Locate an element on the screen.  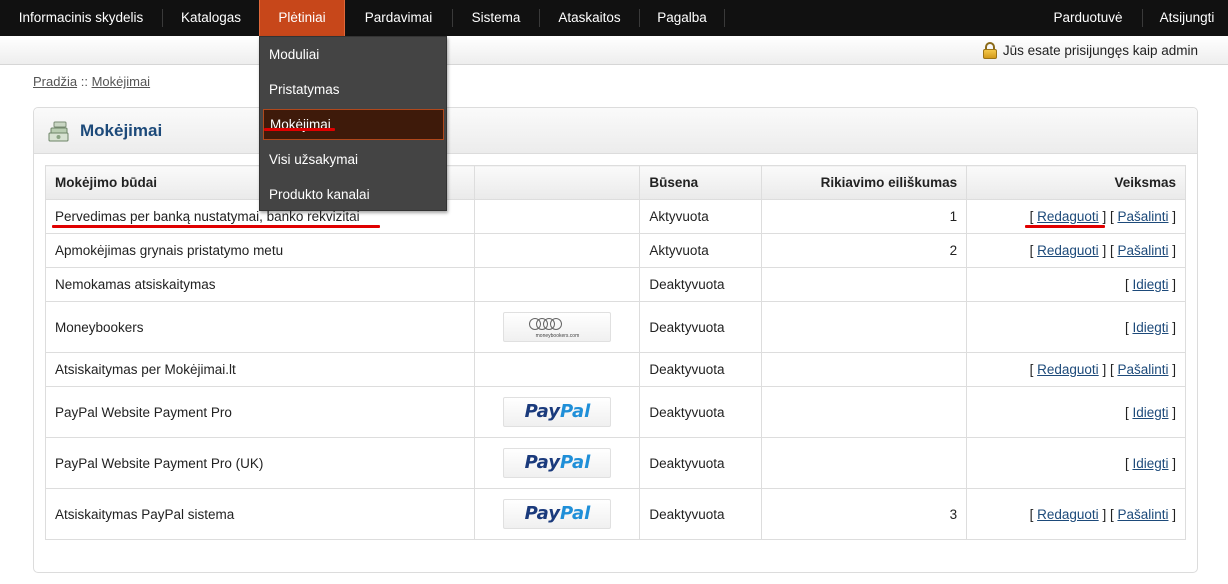
panel-header: Mokėjimai is located at coordinates (615, 131).